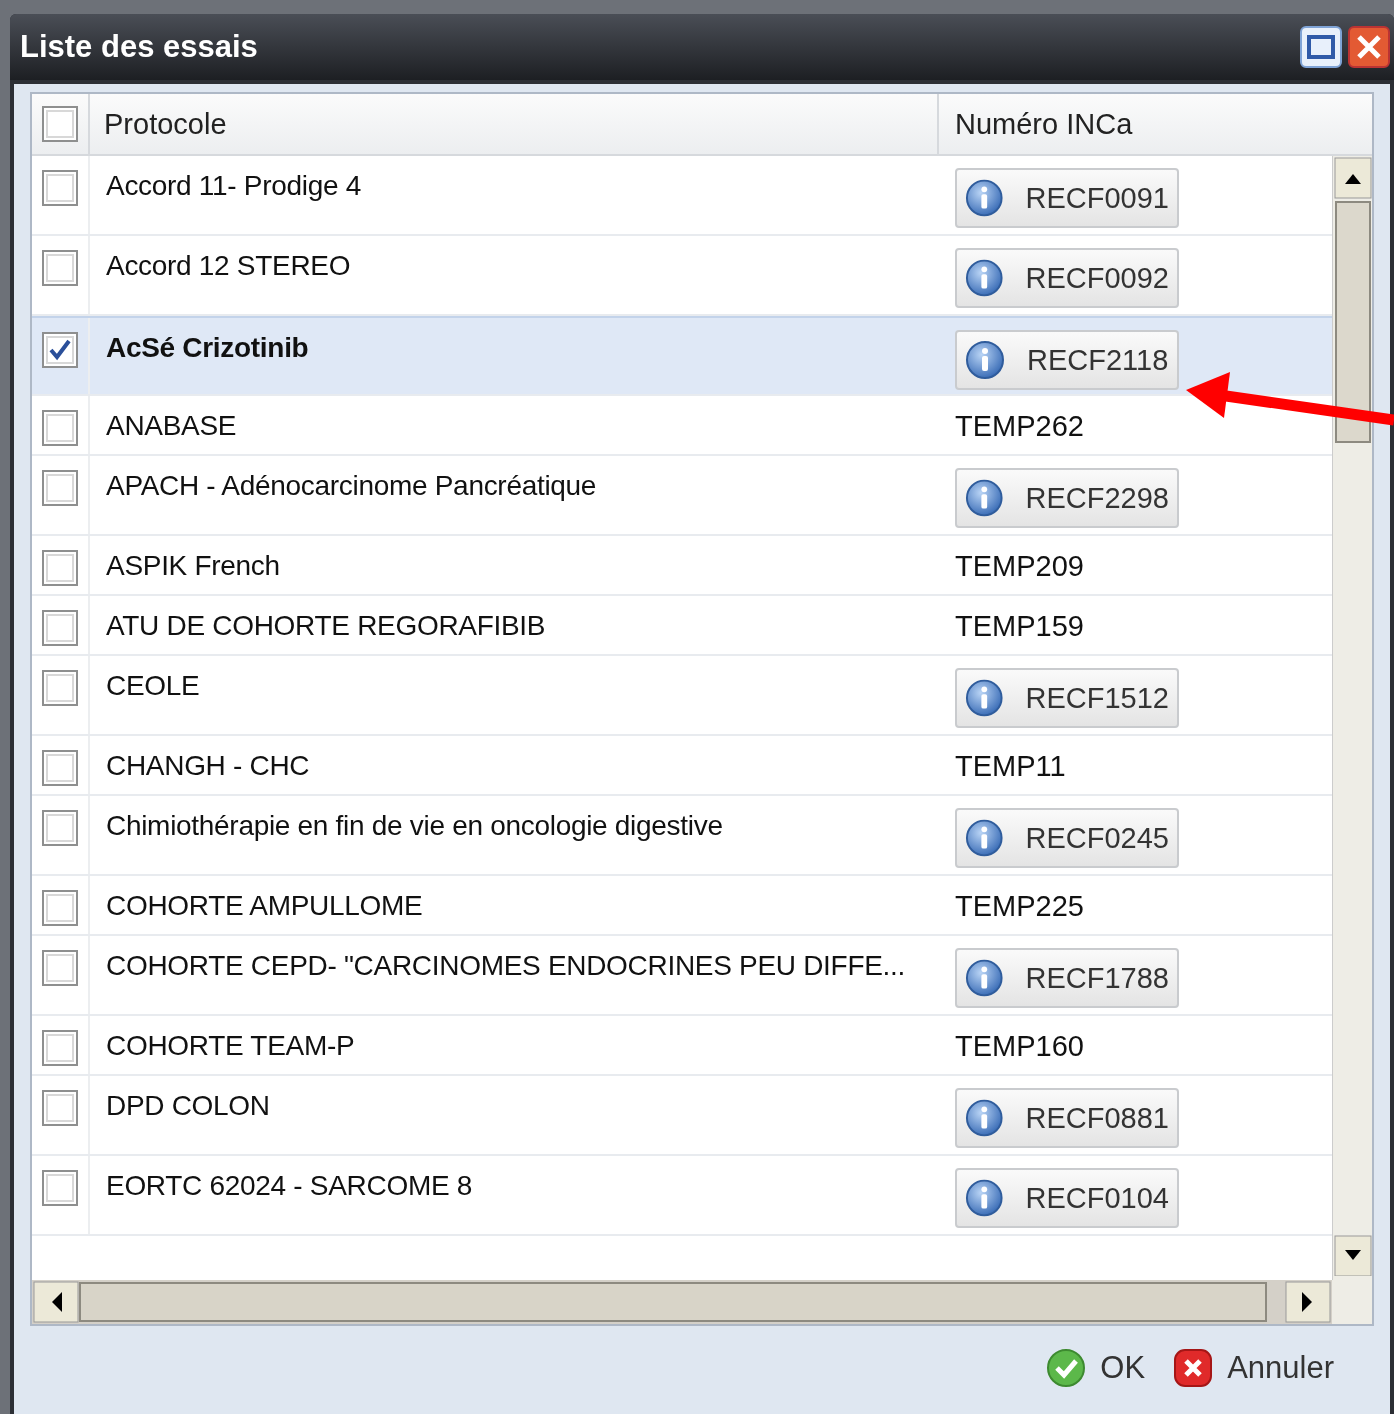  Describe the element at coordinates (1067, 198) in the screenshot. I see `info-button: RECF0091` at that location.